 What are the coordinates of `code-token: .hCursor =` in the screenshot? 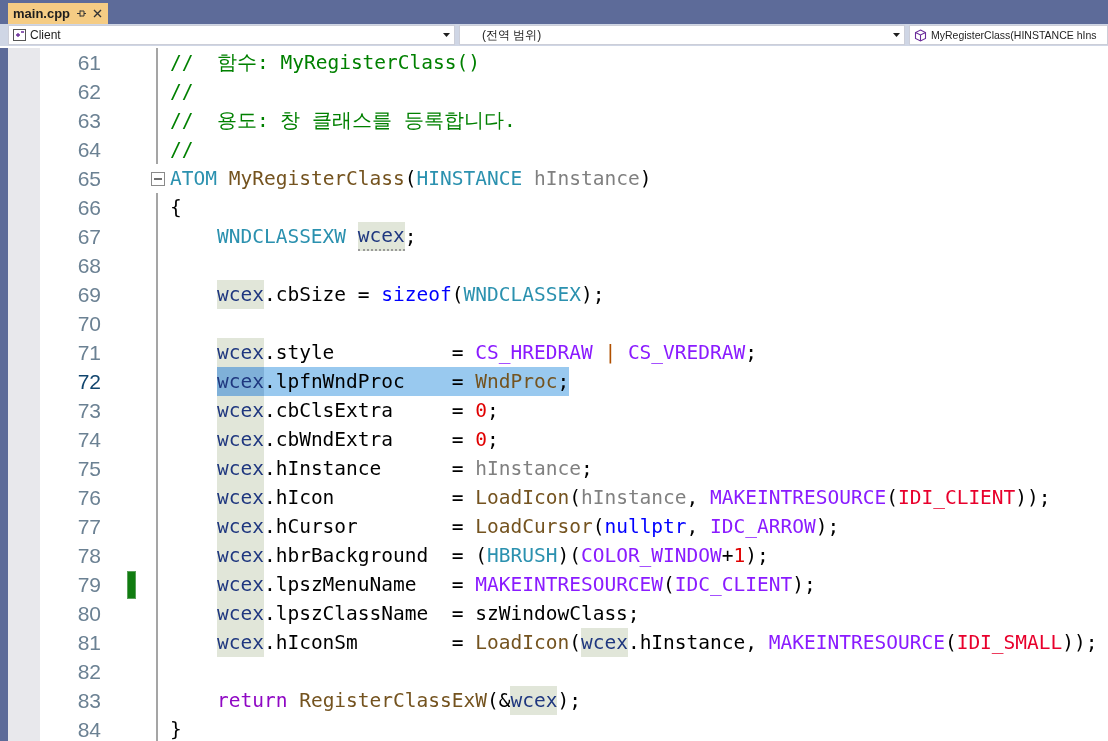 It's located at (364, 527).